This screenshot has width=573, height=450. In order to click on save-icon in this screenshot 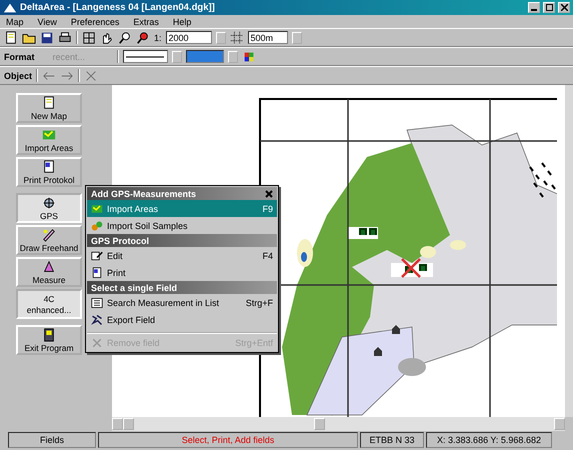, I will do `click(47, 37)`.